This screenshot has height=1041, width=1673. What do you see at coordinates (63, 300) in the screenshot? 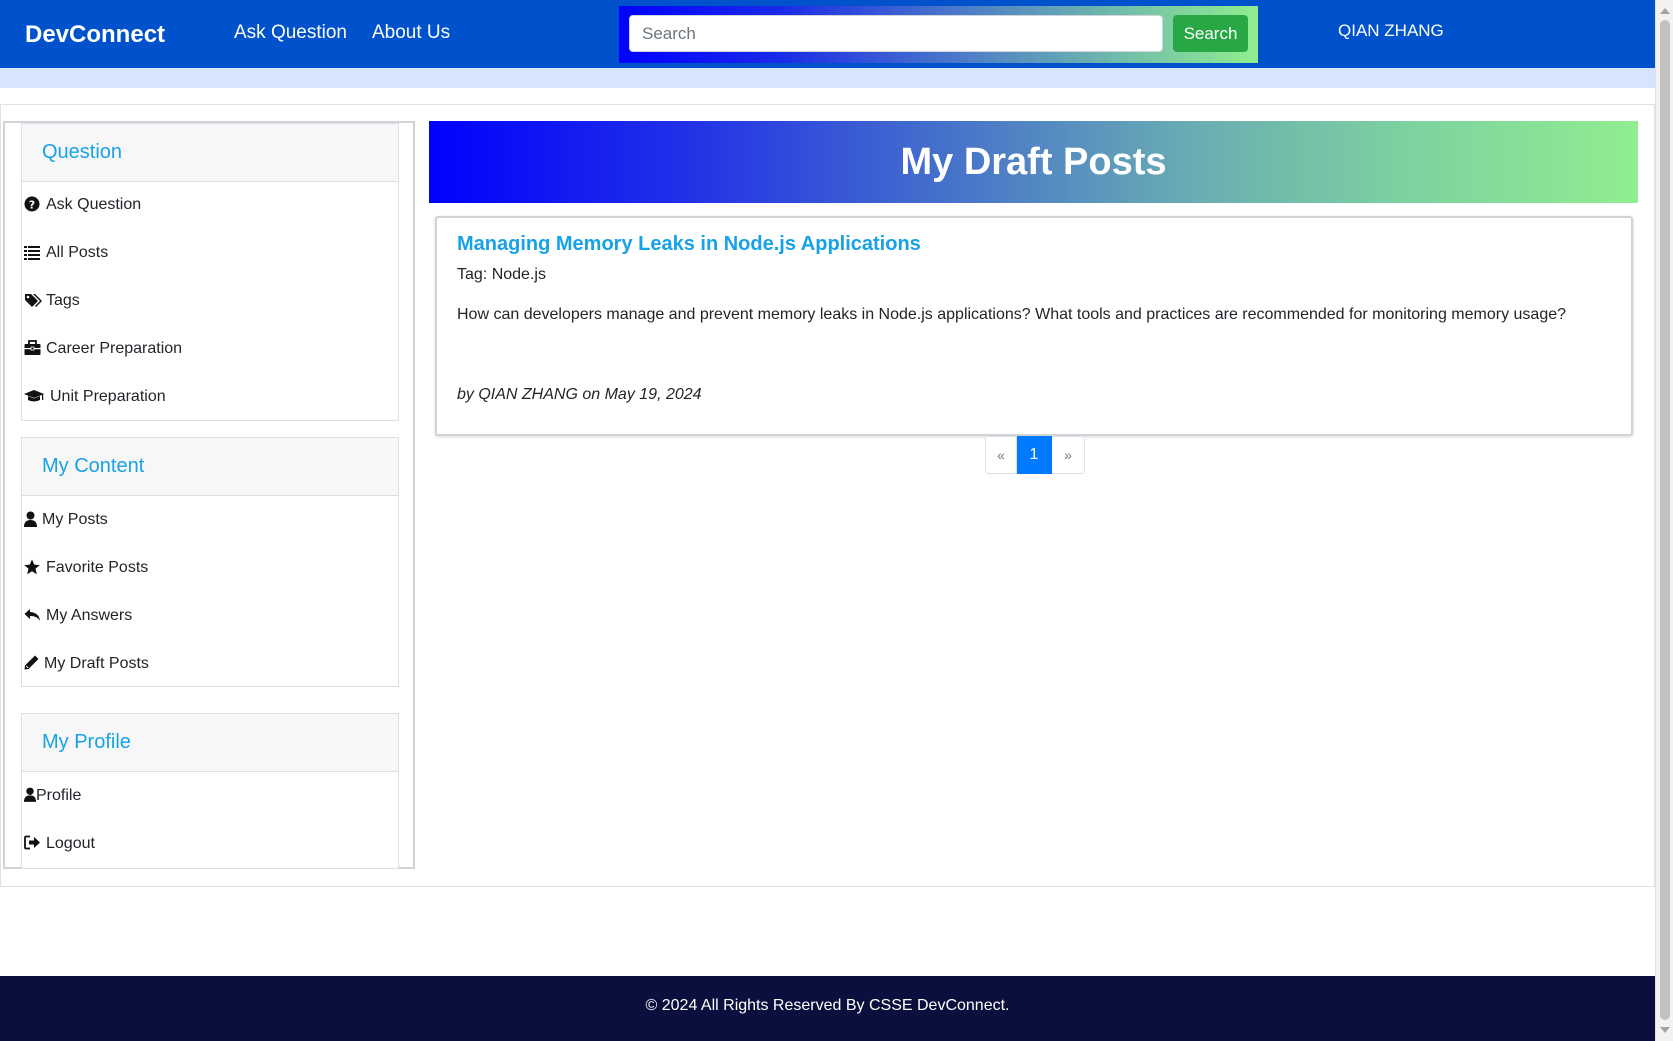
I see `sidebar-item-label: Tags` at bounding box center [63, 300].